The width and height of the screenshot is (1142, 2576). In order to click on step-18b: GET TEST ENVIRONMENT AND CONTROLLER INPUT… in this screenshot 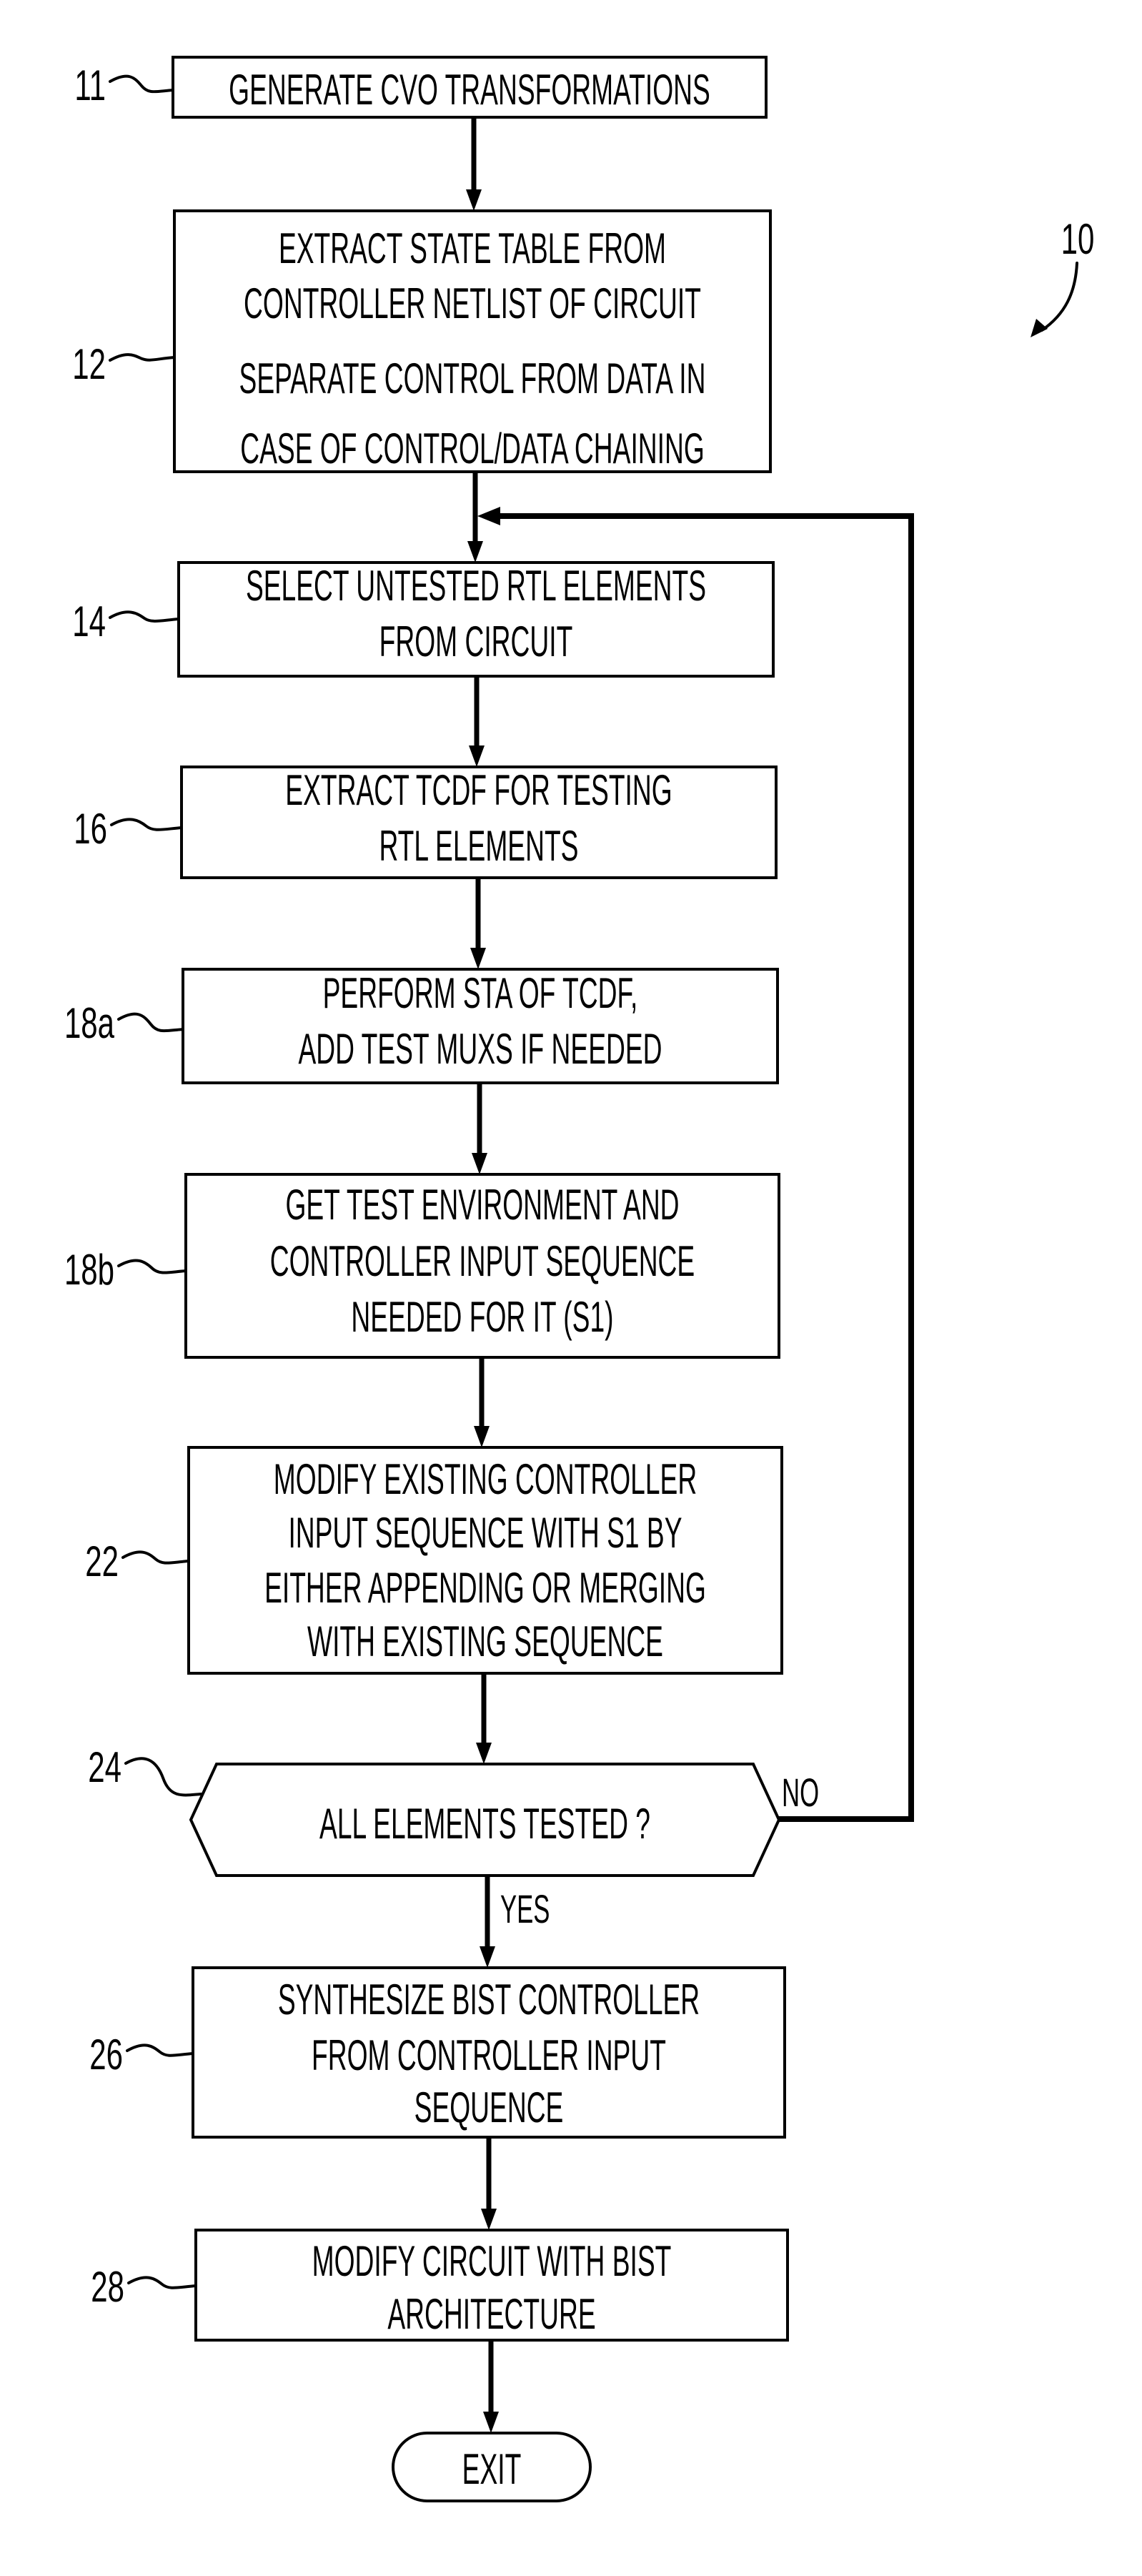, I will do `click(482, 1266)`.